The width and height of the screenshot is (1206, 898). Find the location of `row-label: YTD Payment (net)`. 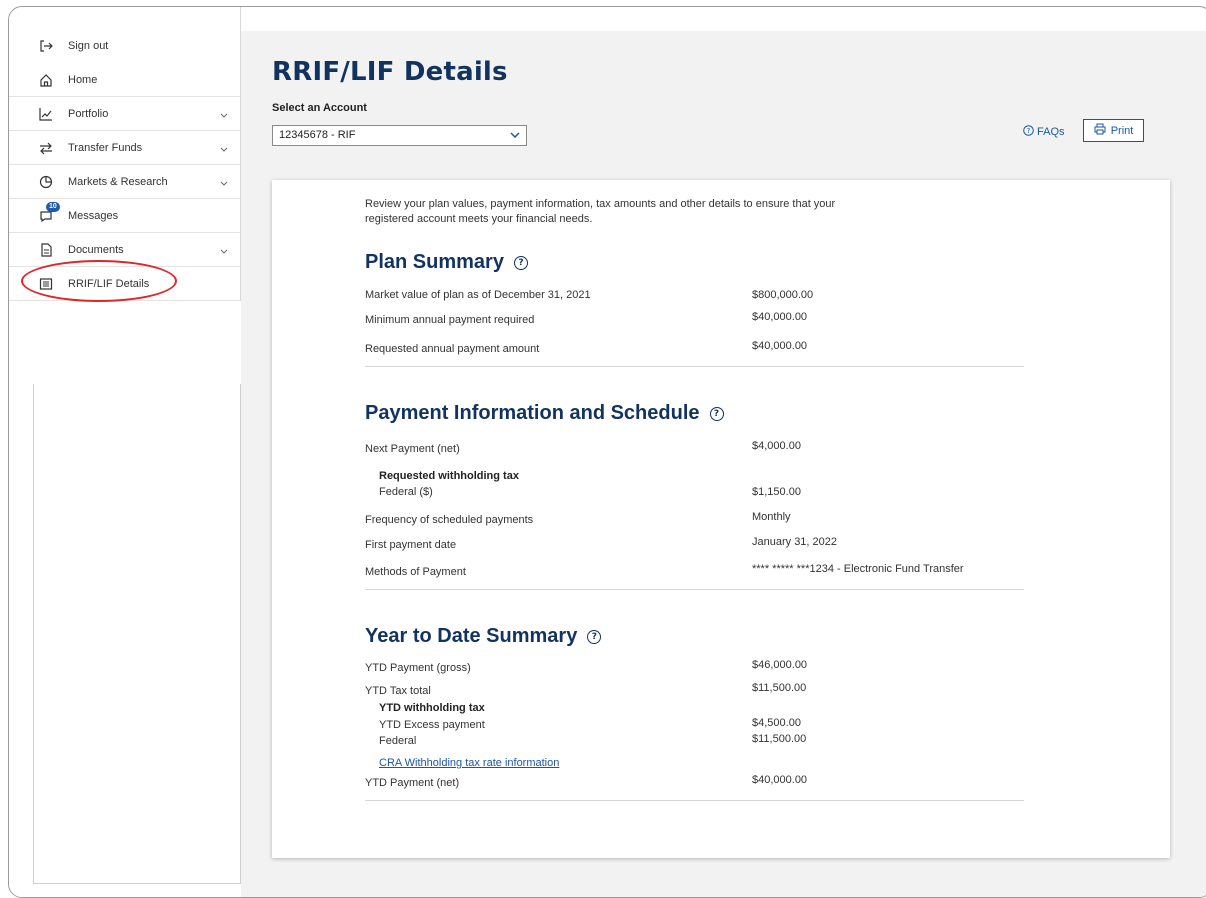

row-label: YTD Payment (net) is located at coordinates (412, 783).